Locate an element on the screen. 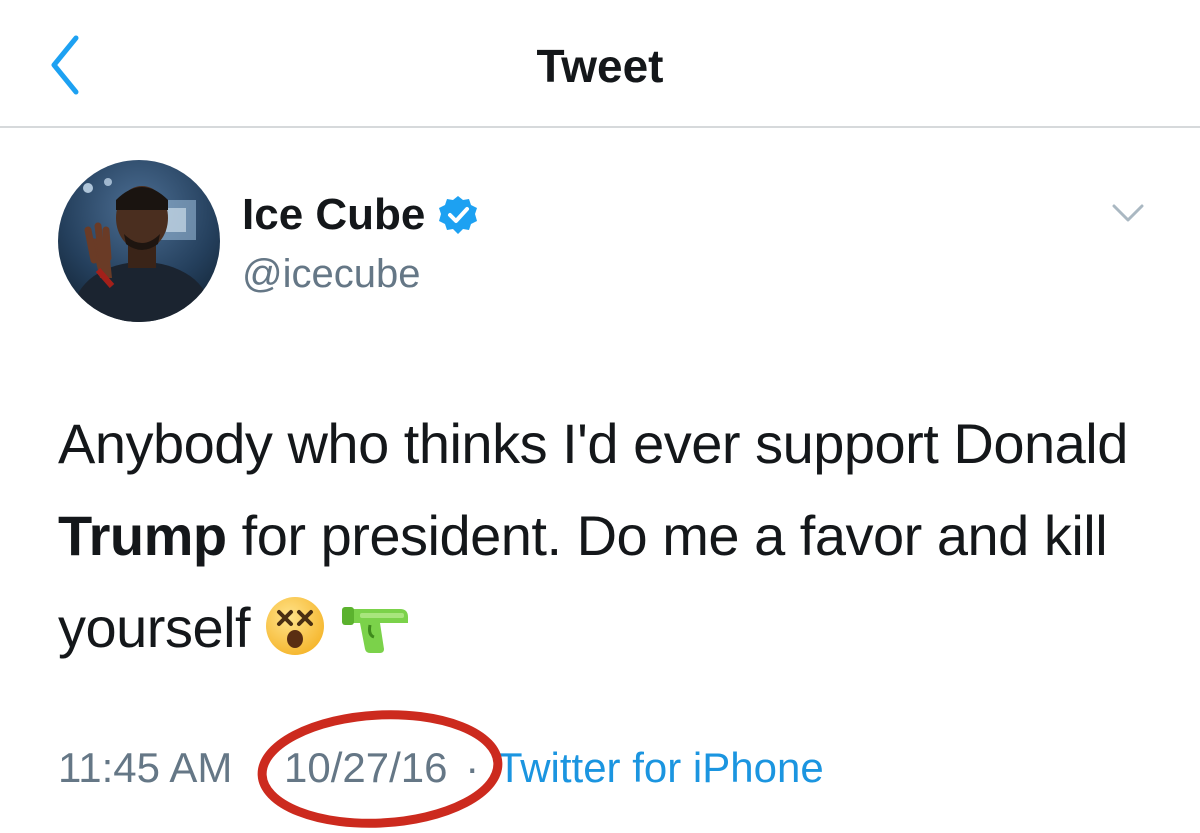 The width and height of the screenshot is (1200, 833). more-options-button is located at coordinates (1128, 213).